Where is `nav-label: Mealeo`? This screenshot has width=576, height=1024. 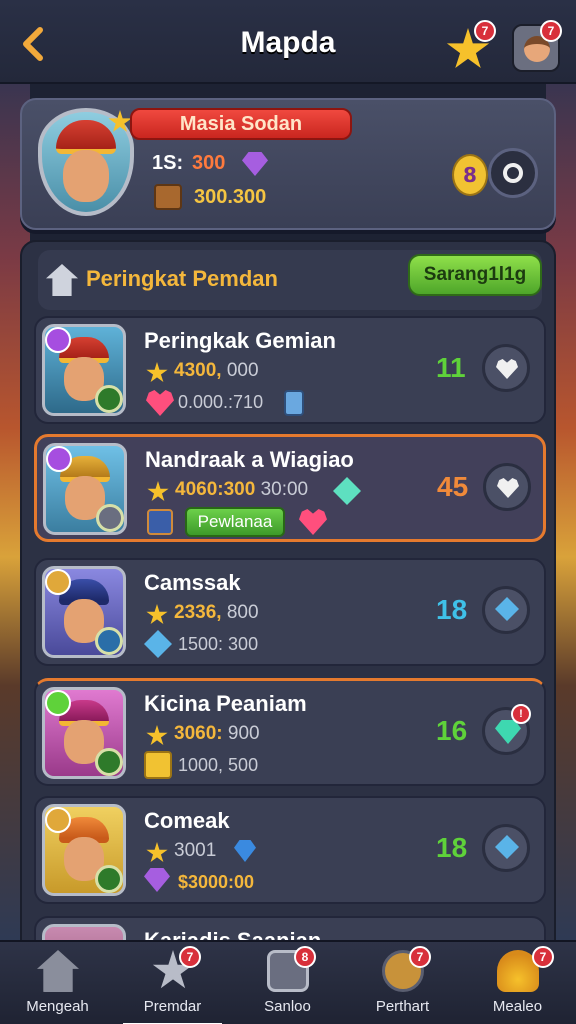 nav-label: Mealeo is located at coordinates (517, 1006).